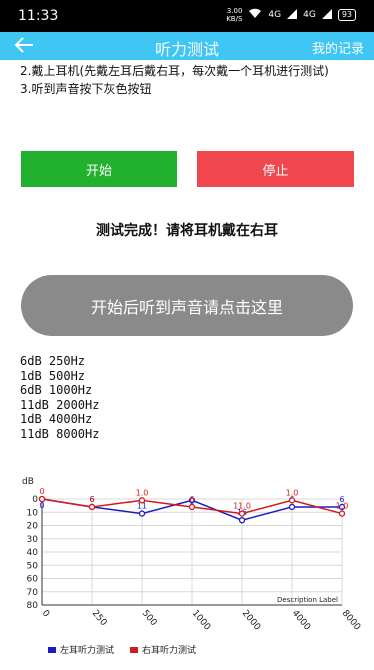 This screenshot has width=374, height=670. What do you see at coordinates (169, 650) in the screenshot?
I see `legend-label: 右耳听力测试` at bounding box center [169, 650].